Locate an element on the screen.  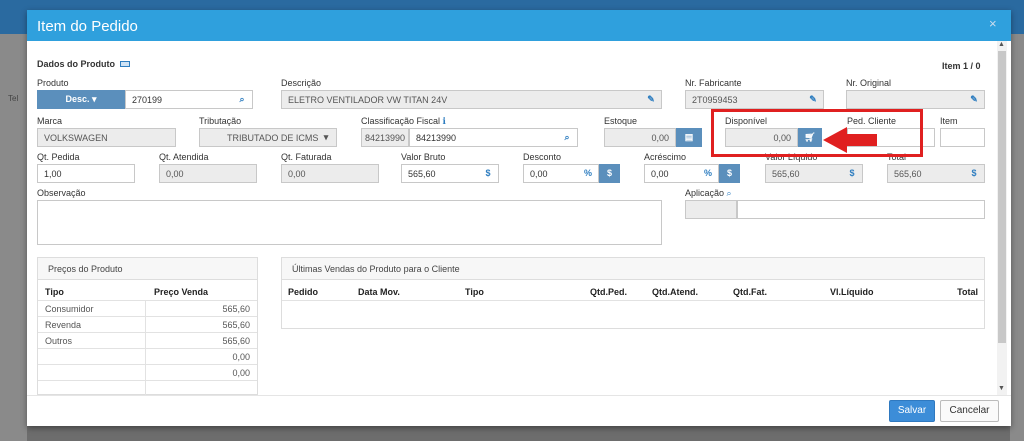
descricao-label: Descrição is located at coordinates (301, 83).